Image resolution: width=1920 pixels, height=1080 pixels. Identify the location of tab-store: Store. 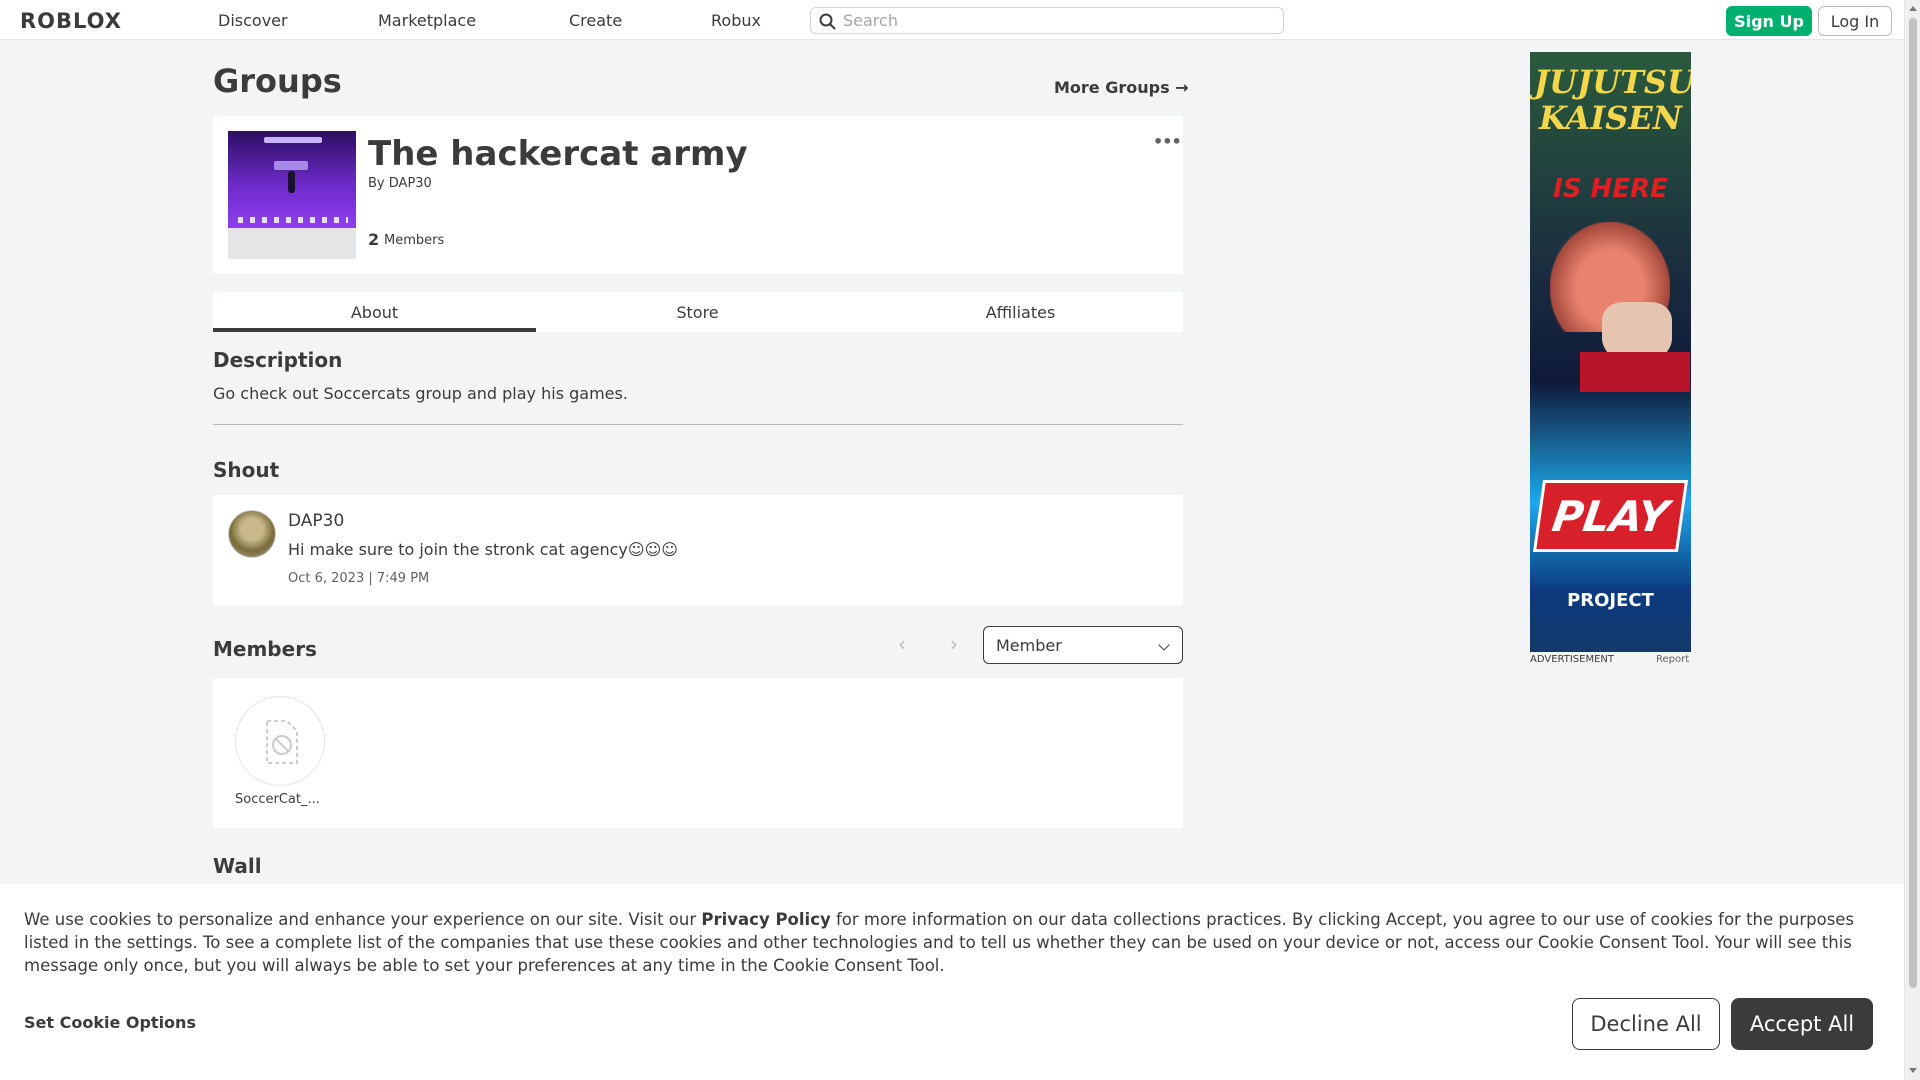
(697, 312).